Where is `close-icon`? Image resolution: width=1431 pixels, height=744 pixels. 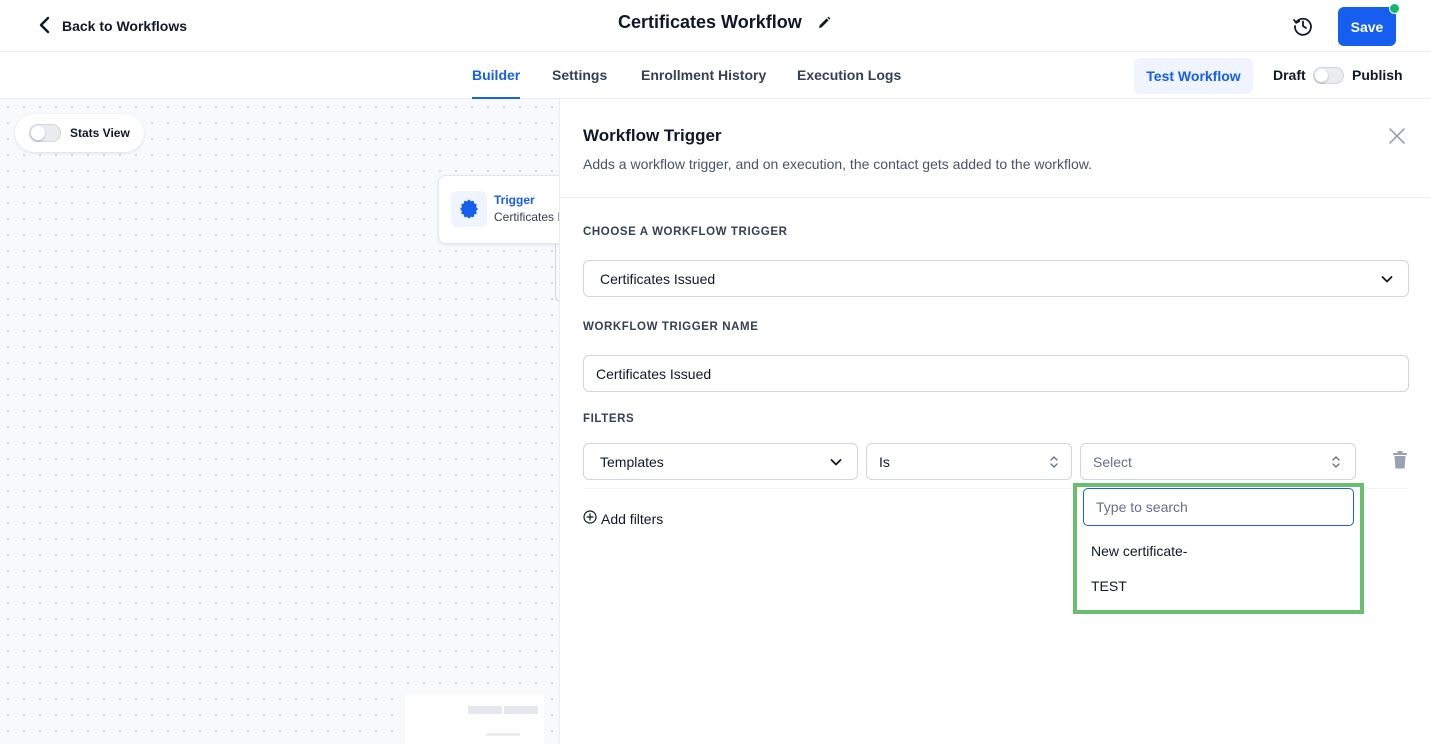 close-icon is located at coordinates (1397, 136).